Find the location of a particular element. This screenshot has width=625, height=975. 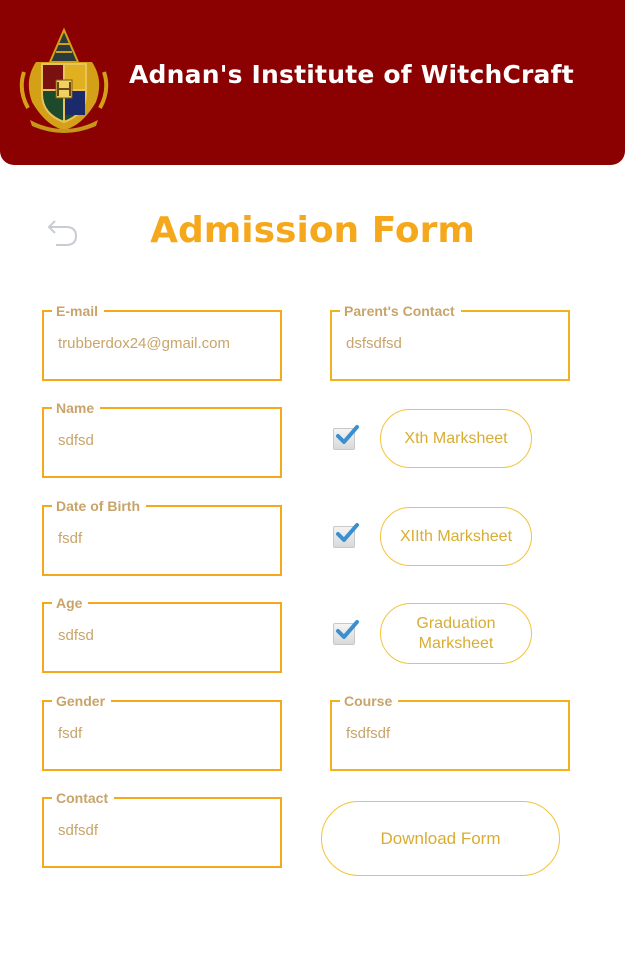

age-field: Age is located at coordinates (162, 633).